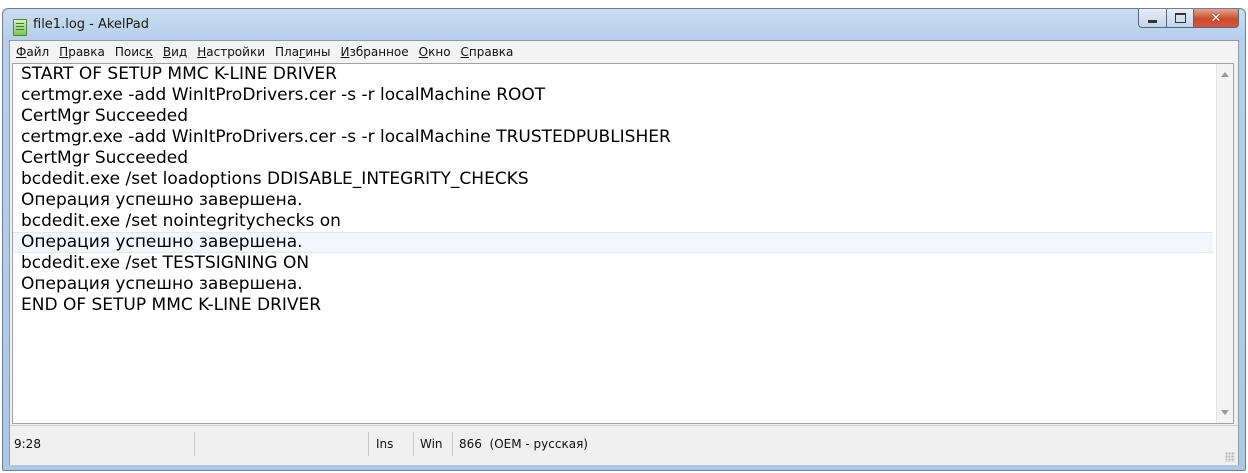  Describe the element at coordinates (130, 52) in the screenshot. I see `menu-item-text: Поис` at that location.